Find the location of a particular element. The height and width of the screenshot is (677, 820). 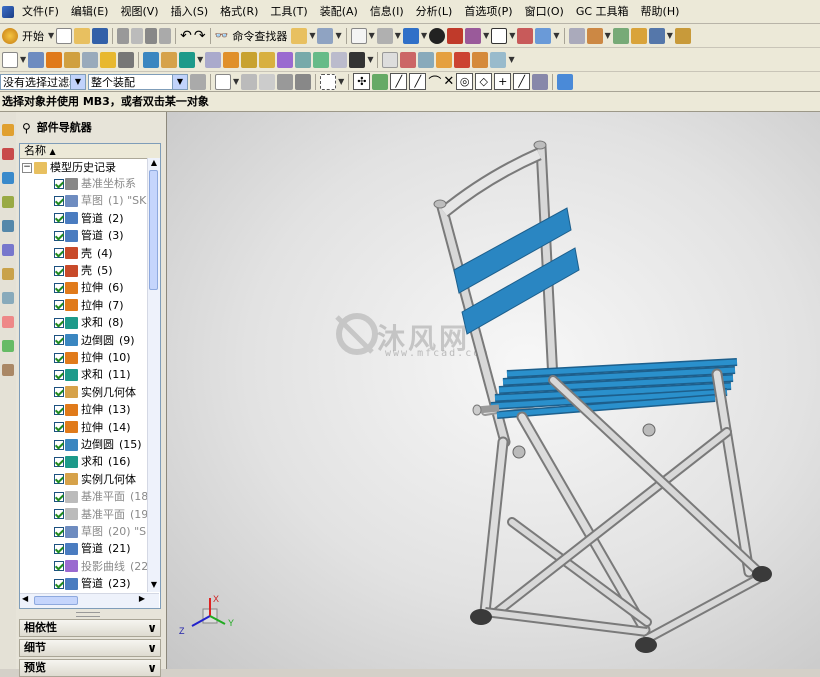

tree-row: 求和 (8) is located at coordinates (89, 322).